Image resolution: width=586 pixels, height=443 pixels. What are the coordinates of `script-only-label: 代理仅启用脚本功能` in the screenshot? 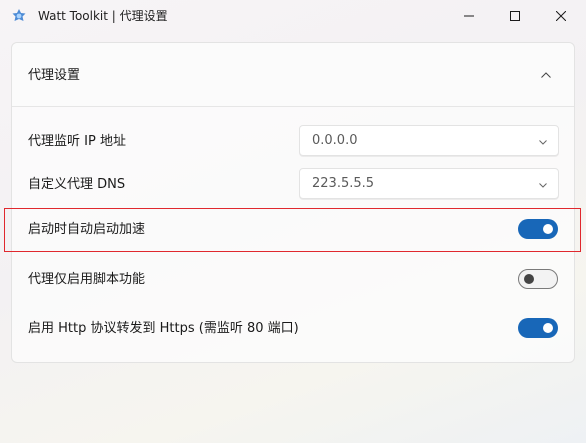 It's located at (87, 279).